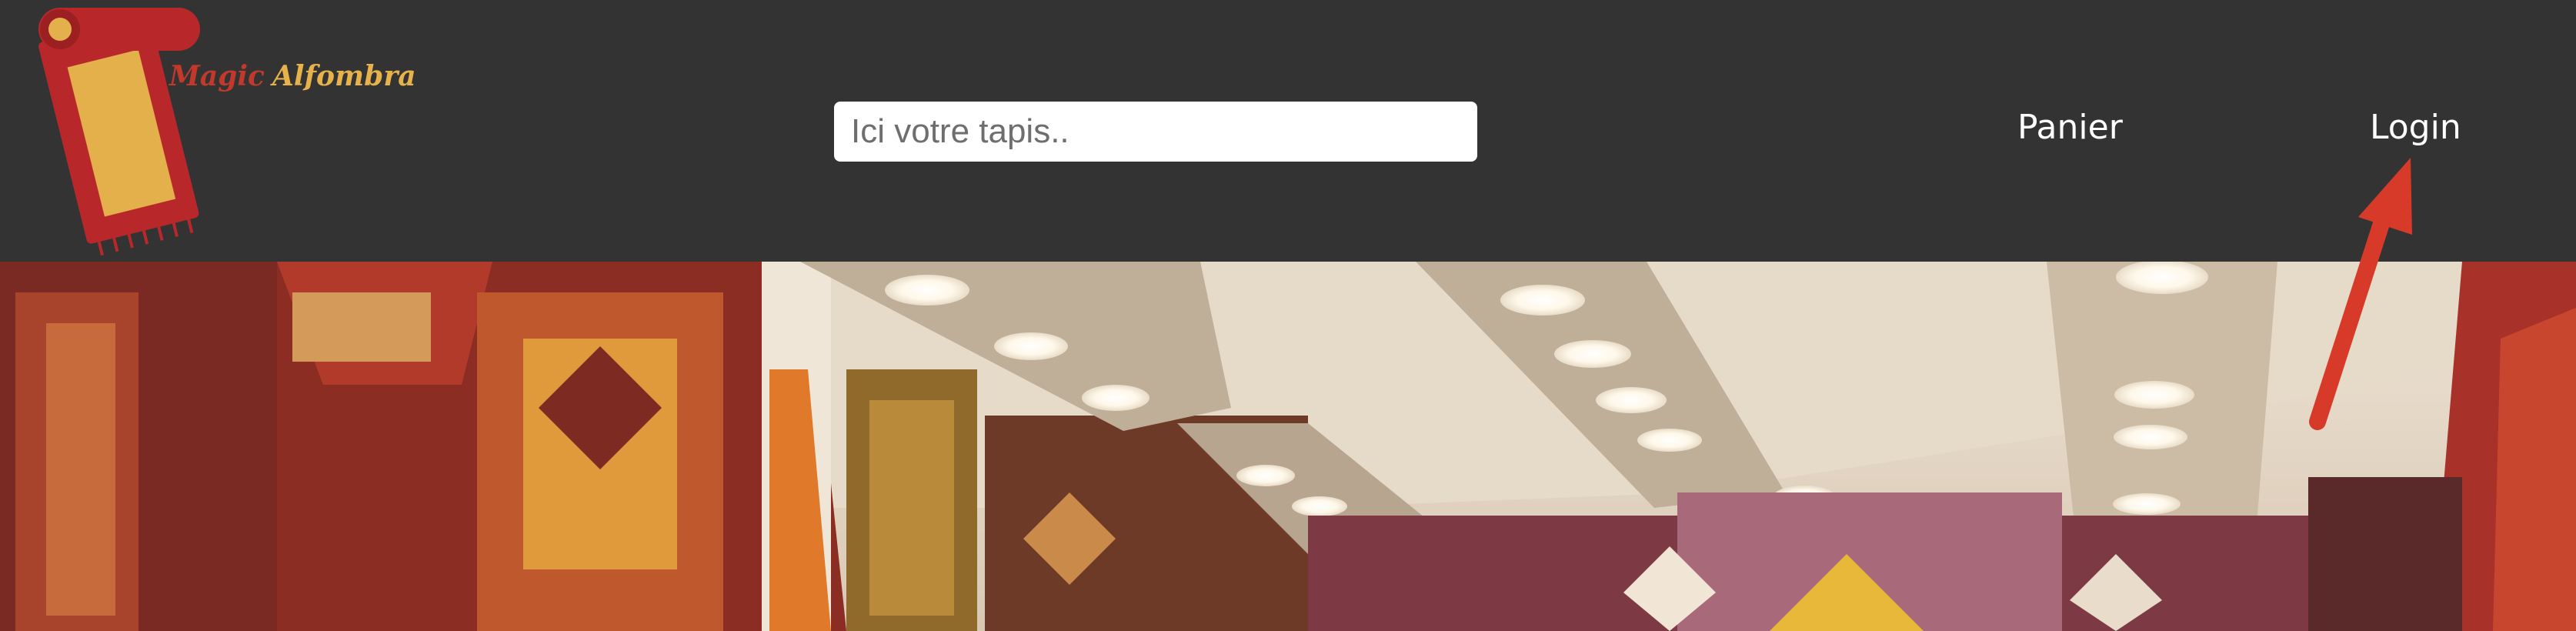 Image resolution: width=2576 pixels, height=631 pixels. I want to click on brand-word-alfombra: Alfombra, so click(344, 76).